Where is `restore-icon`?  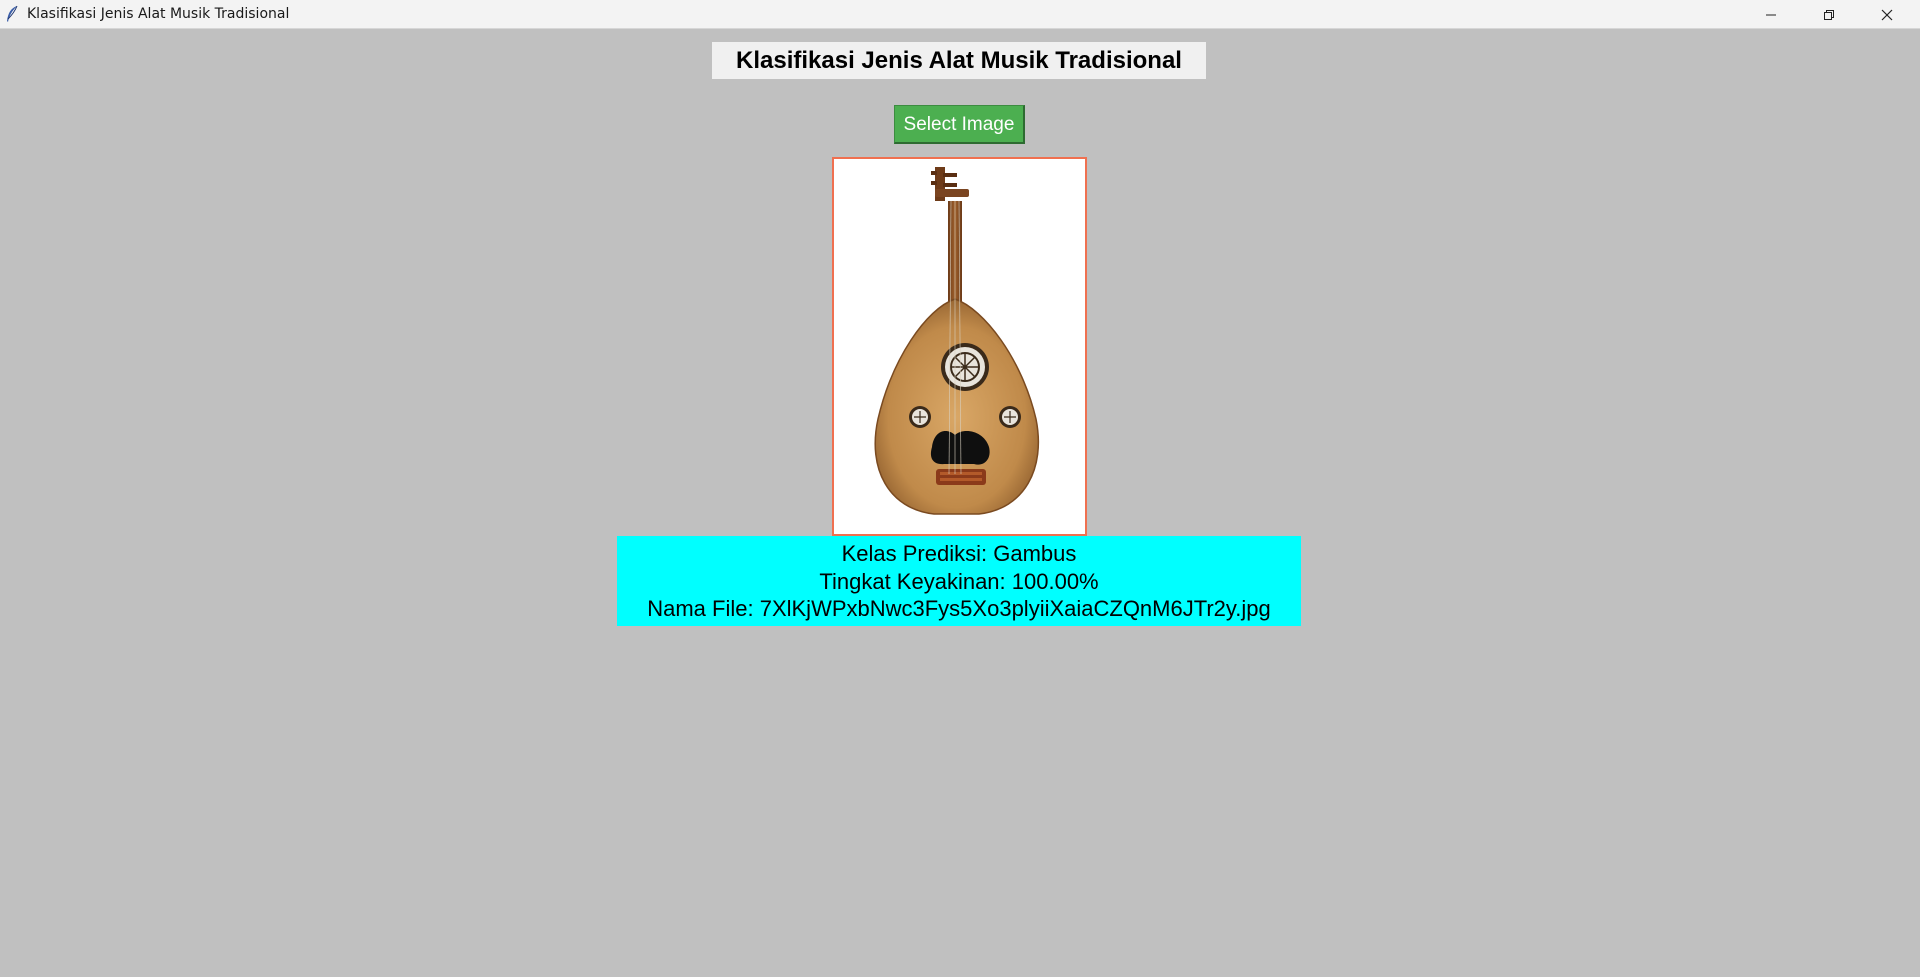 restore-icon is located at coordinates (1829, 14).